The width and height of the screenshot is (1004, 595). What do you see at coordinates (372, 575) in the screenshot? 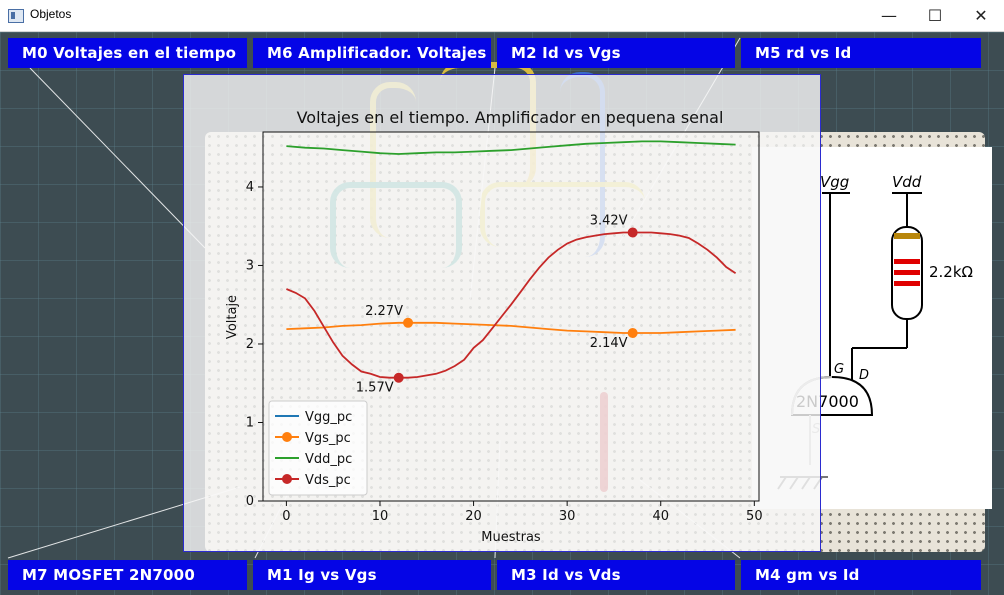
I see `menu-button-m1: M1 Ig vs Vgs` at bounding box center [372, 575].